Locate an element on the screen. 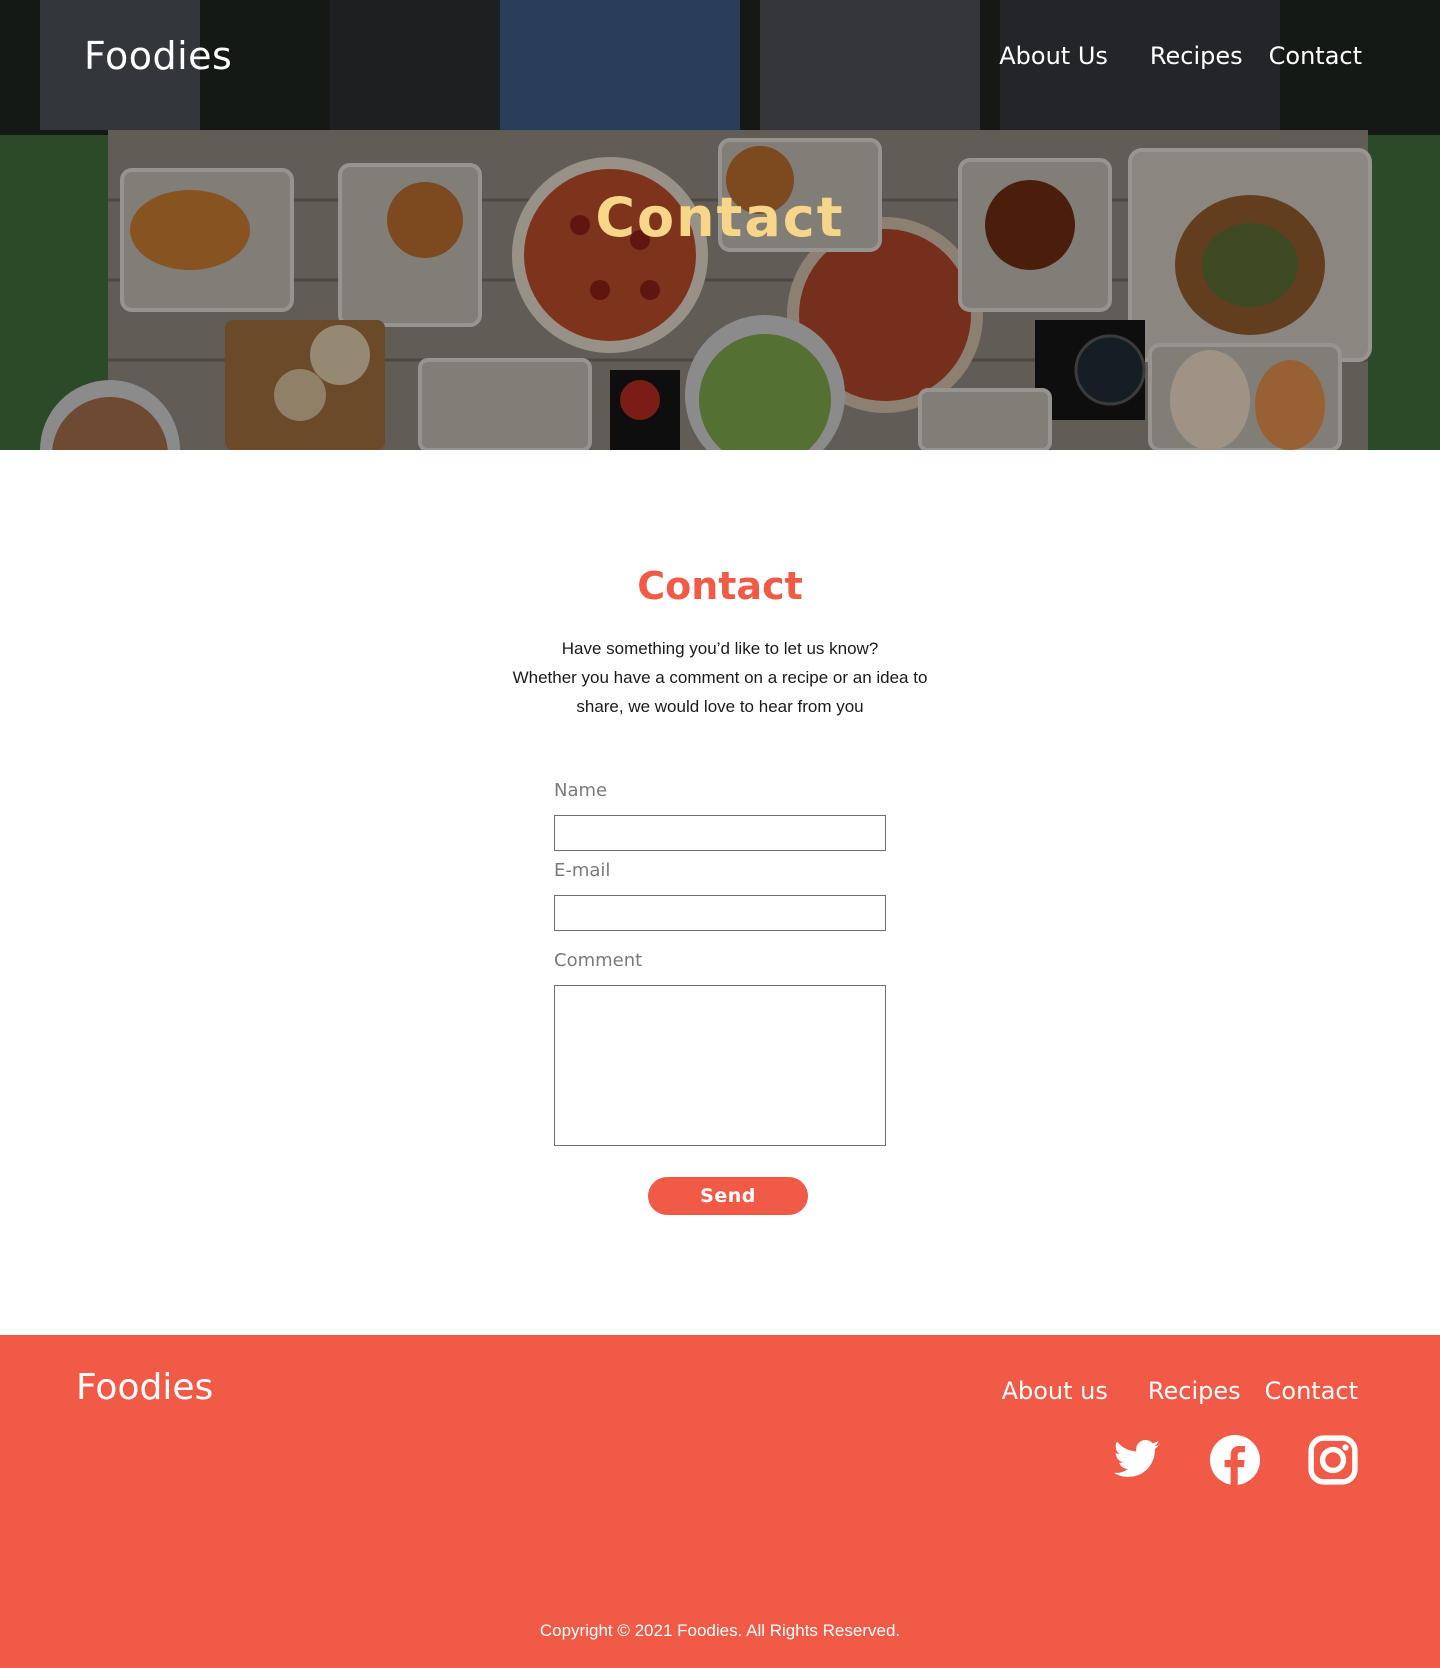 This screenshot has width=1440, height=1668. nav-link-contact: Contact is located at coordinates (1315, 56).